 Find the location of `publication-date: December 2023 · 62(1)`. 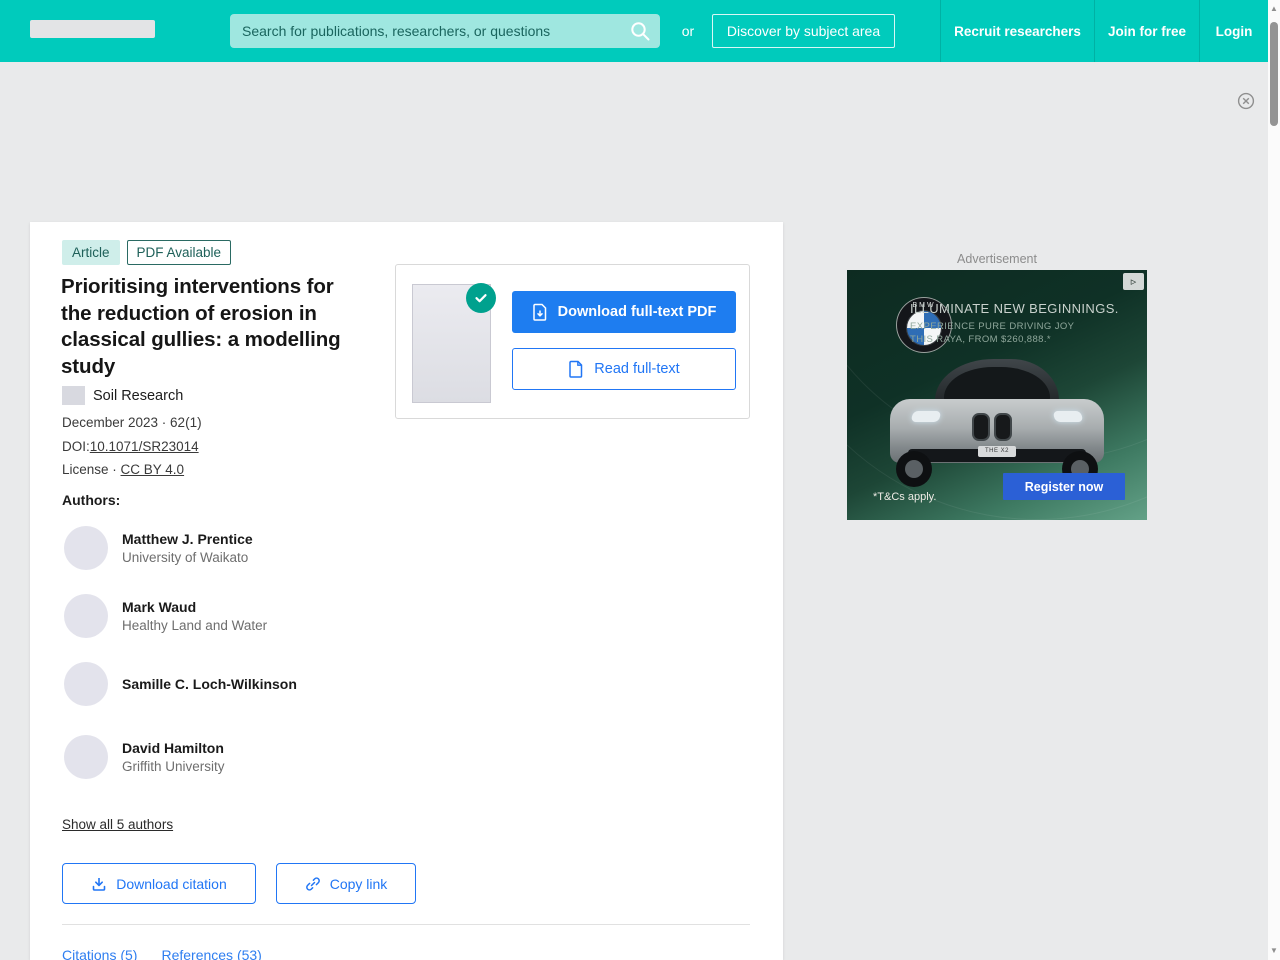

publication-date: December 2023 · 62(1) is located at coordinates (132, 422).